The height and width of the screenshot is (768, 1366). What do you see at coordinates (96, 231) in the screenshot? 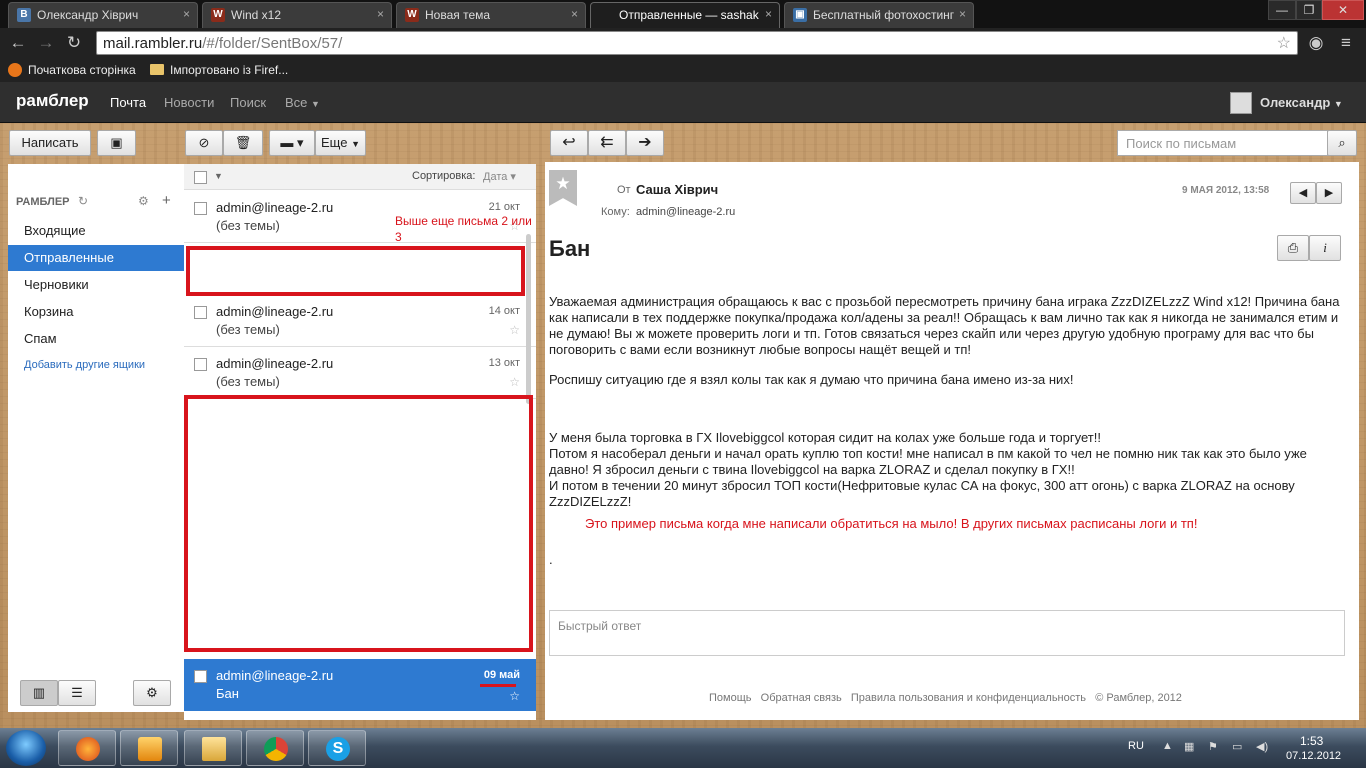
I see `folder-inbox: Входящие` at bounding box center [96, 231].